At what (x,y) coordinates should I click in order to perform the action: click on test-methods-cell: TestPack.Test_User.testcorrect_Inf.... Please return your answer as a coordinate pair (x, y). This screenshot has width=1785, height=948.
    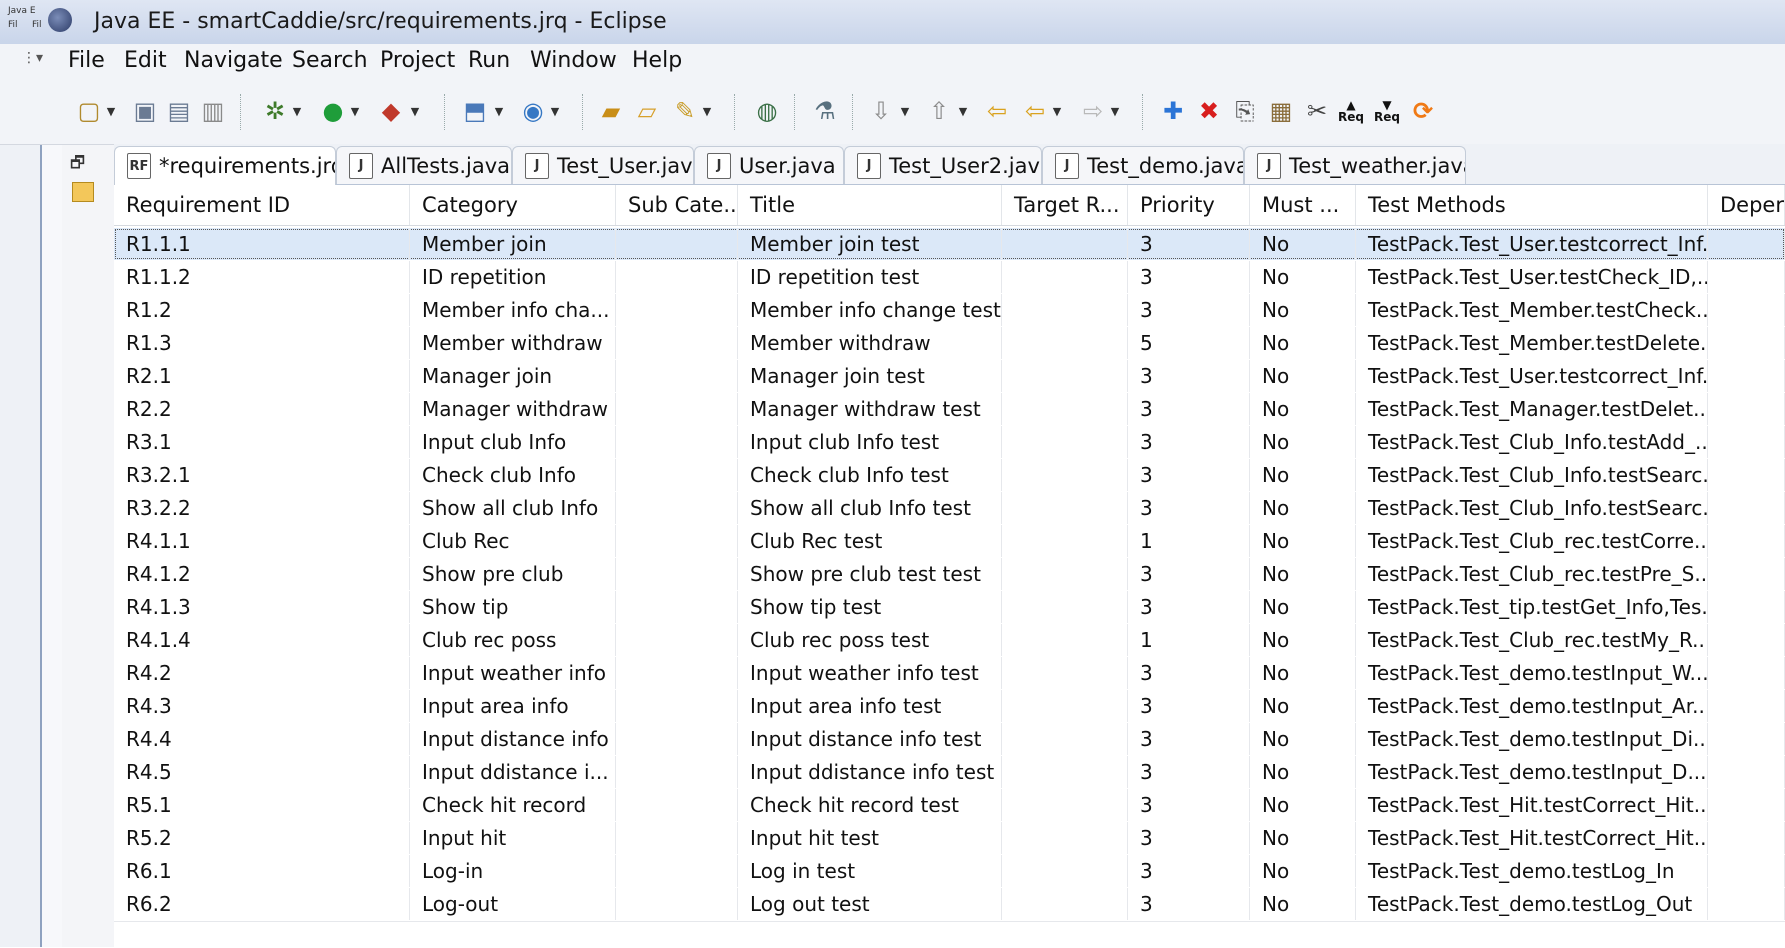
    Looking at the image, I should click on (1532, 376).